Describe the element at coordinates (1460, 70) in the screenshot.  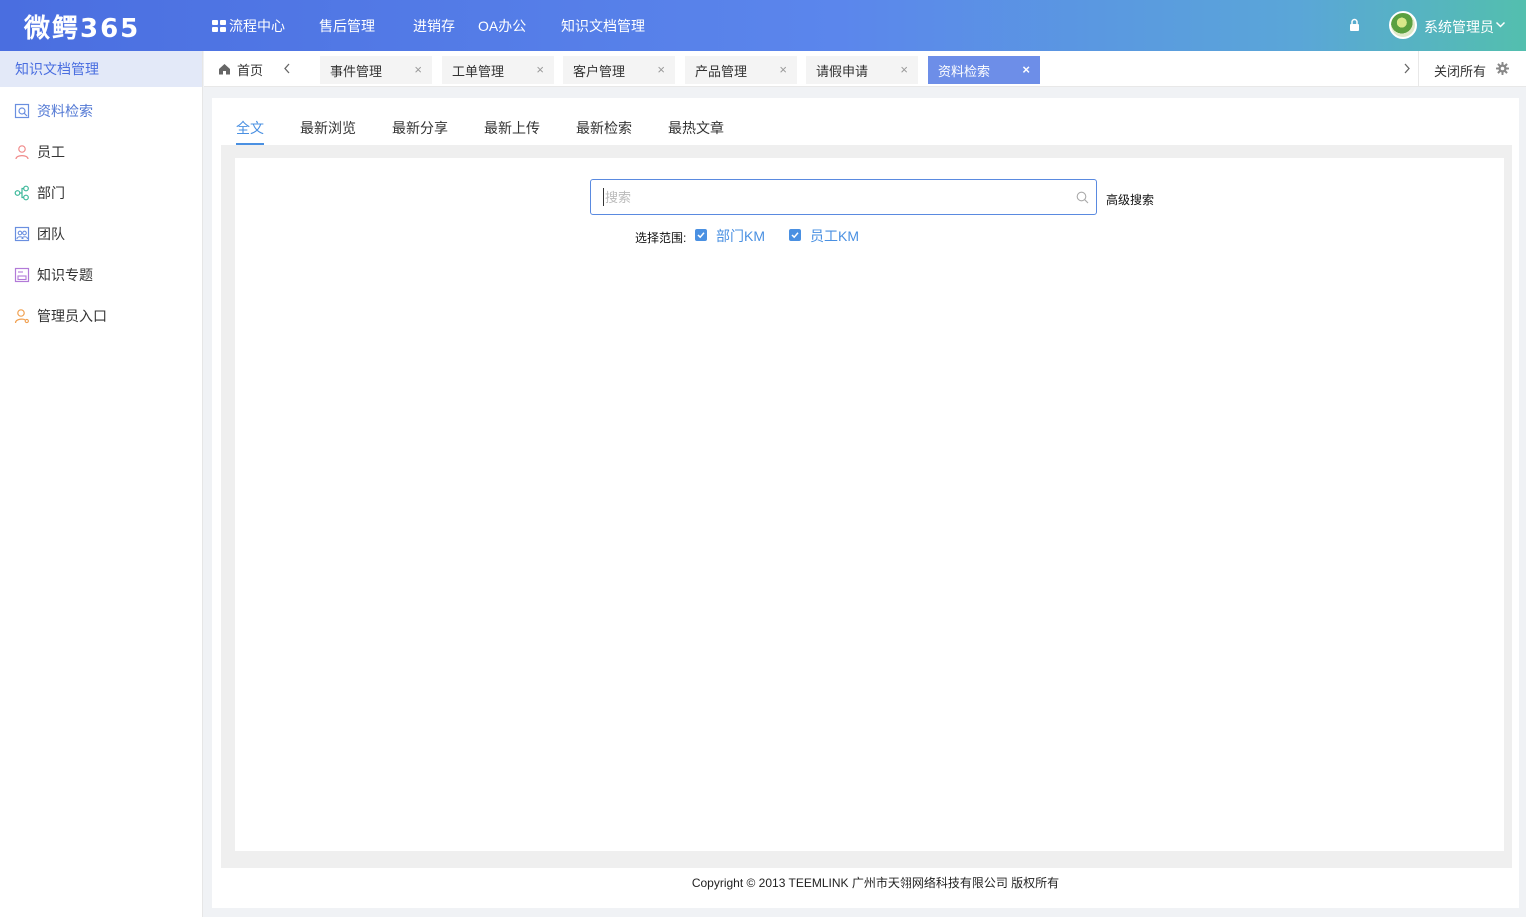
I see `close-all-button: 关闭所有` at that location.